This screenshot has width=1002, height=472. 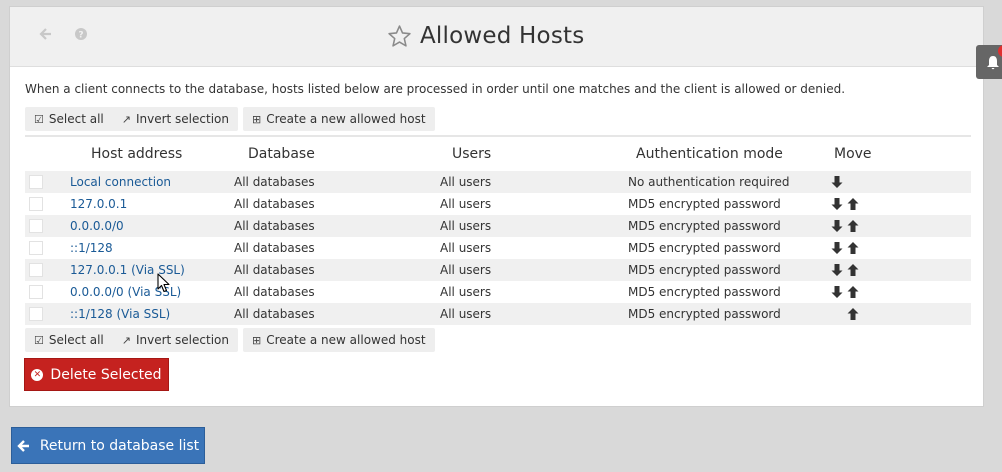 I want to click on notification-tab, so click(x=989, y=62).